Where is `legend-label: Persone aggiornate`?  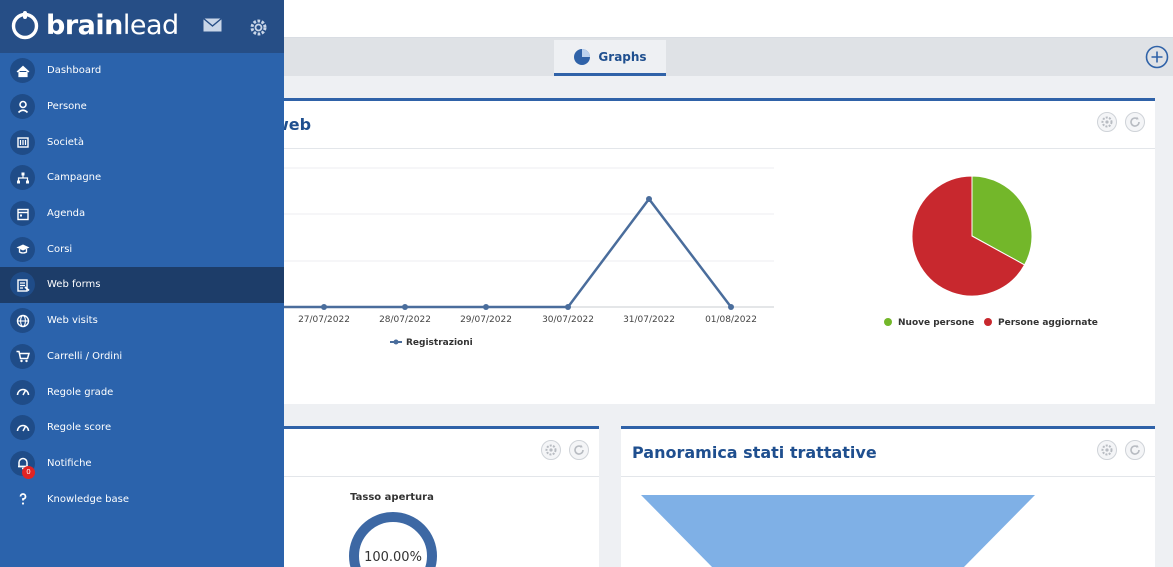 legend-label: Persone aggiornate is located at coordinates (1048, 323).